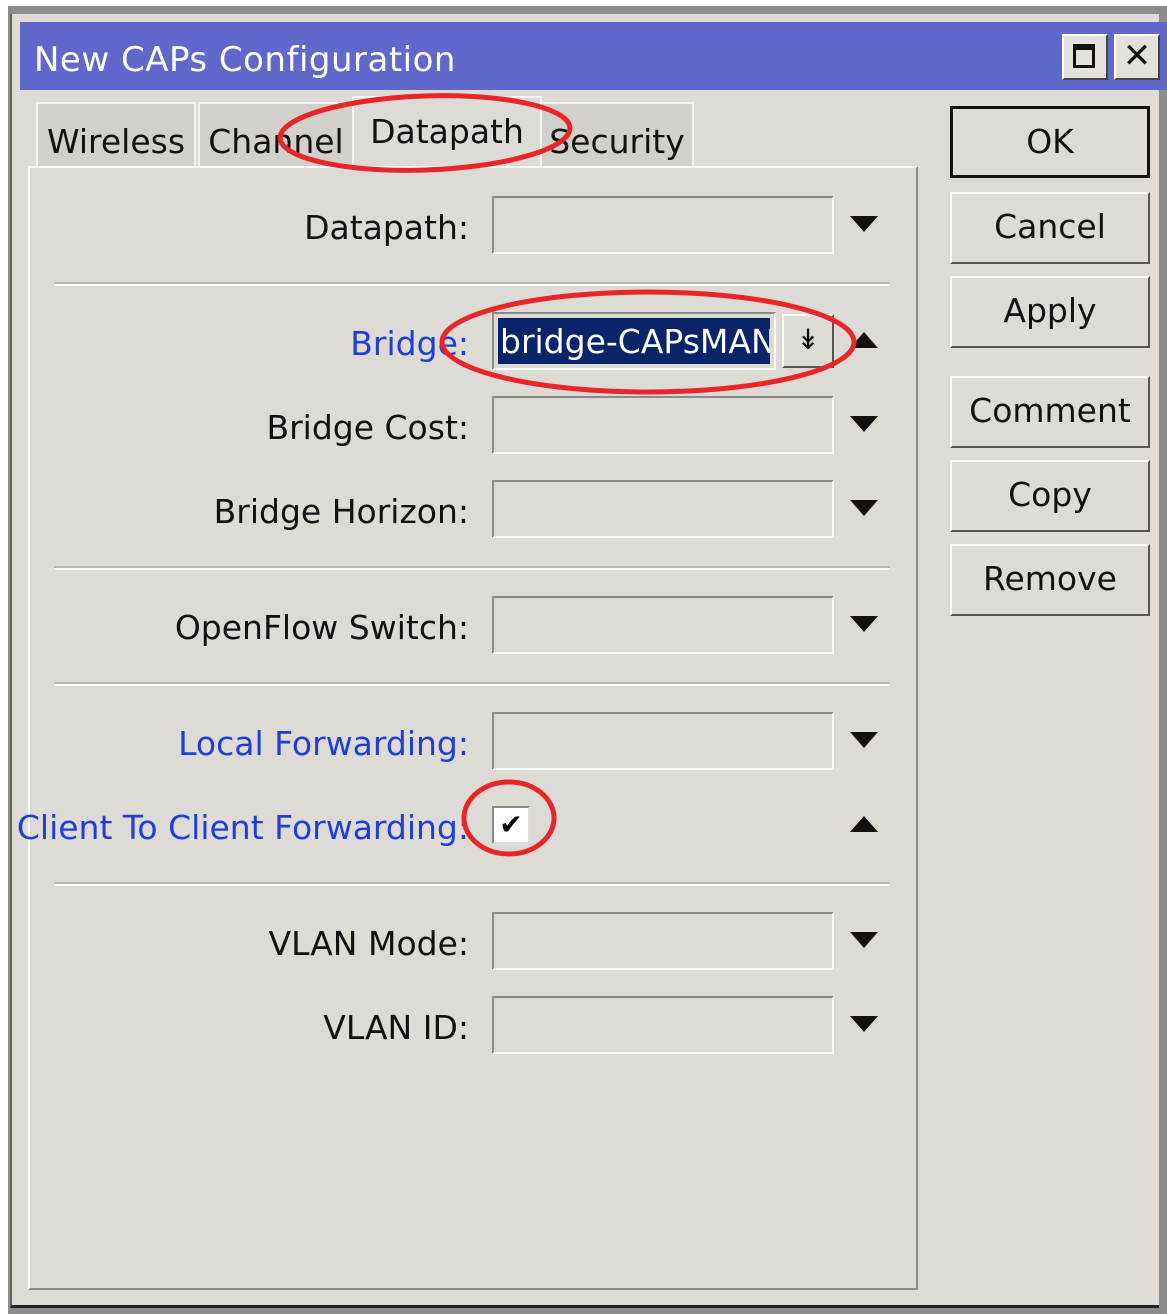  What do you see at coordinates (425, 133) in the screenshot?
I see `annotation-circle-datapath-tab` at bounding box center [425, 133].